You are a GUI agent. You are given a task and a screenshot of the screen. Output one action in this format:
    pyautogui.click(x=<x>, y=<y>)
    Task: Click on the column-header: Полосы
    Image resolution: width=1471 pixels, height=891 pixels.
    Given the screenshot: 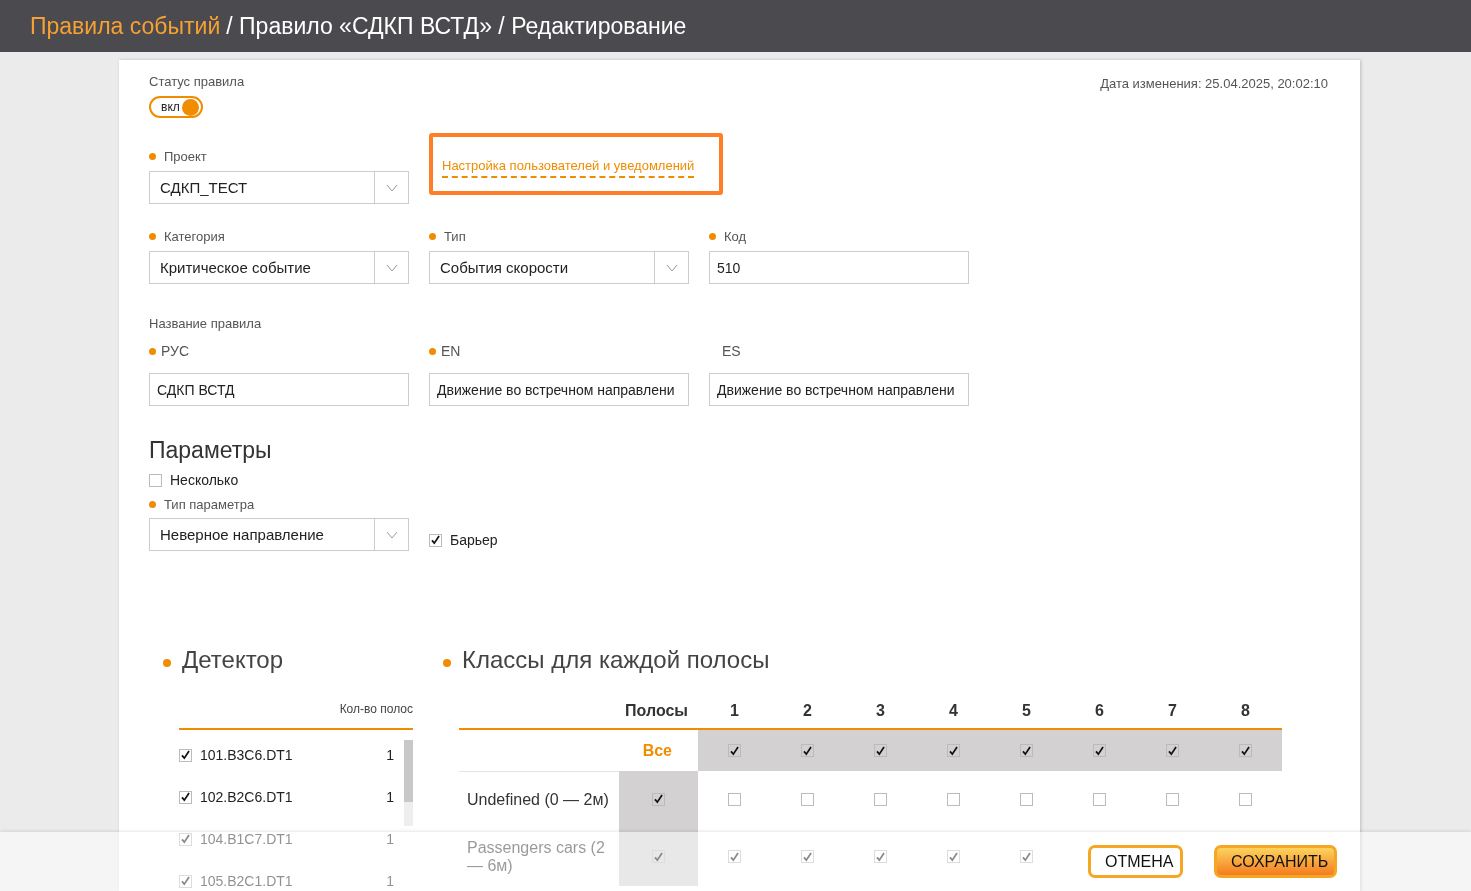 What is the action you would take?
    pyautogui.click(x=658, y=716)
    